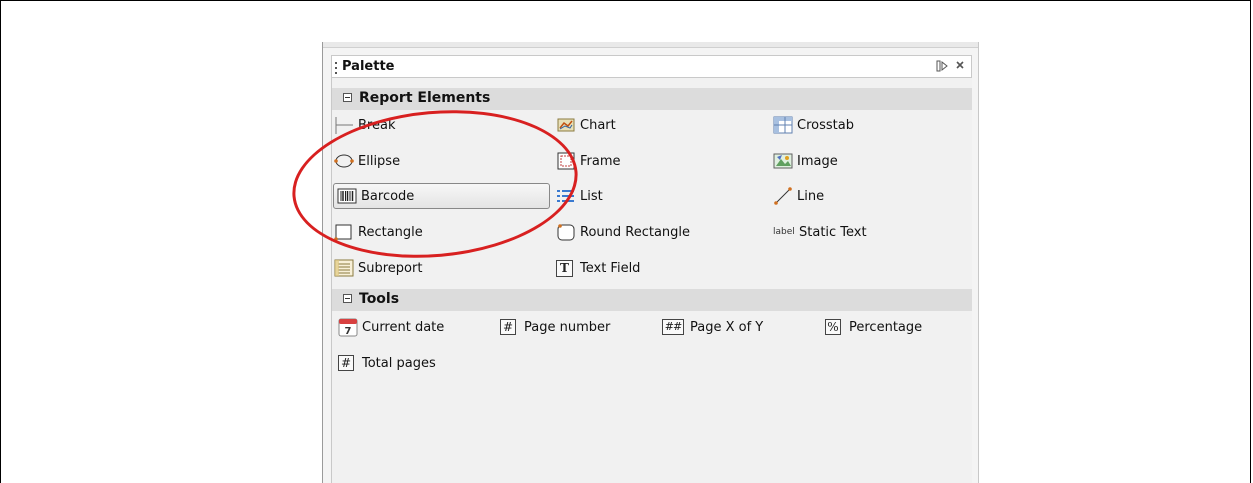 This screenshot has width=1253, height=483. I want to click on palette-item-rectangle: Rectangle, so click(378, 232).